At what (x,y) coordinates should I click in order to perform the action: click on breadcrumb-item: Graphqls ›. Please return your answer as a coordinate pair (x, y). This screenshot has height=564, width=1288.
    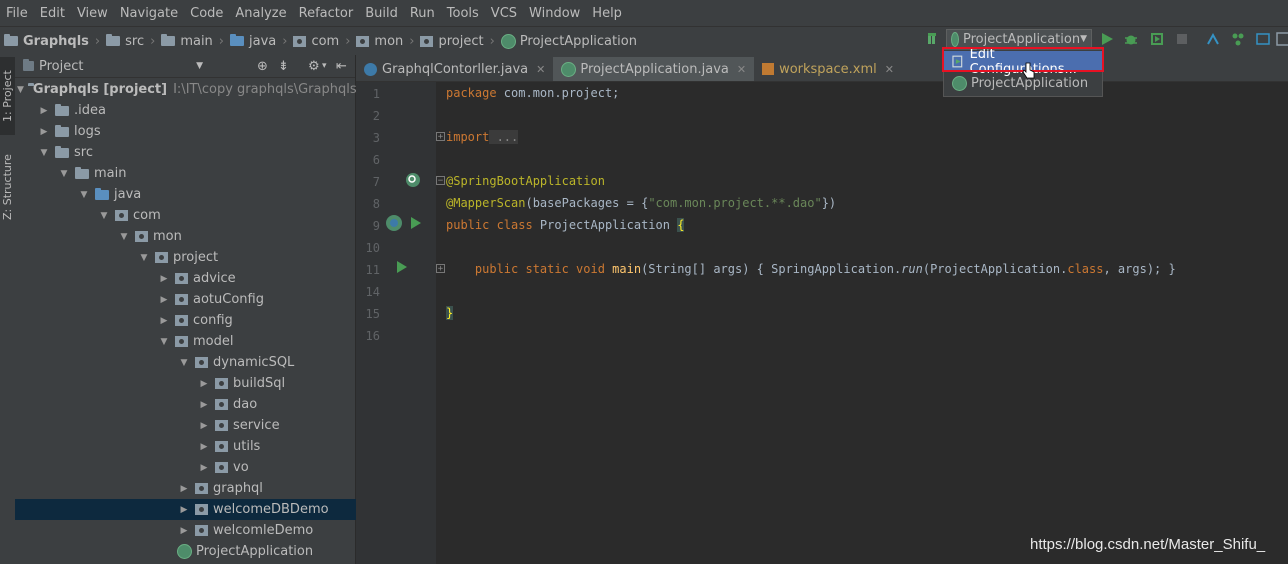
    Looking at the image, I should click on (52, 41).